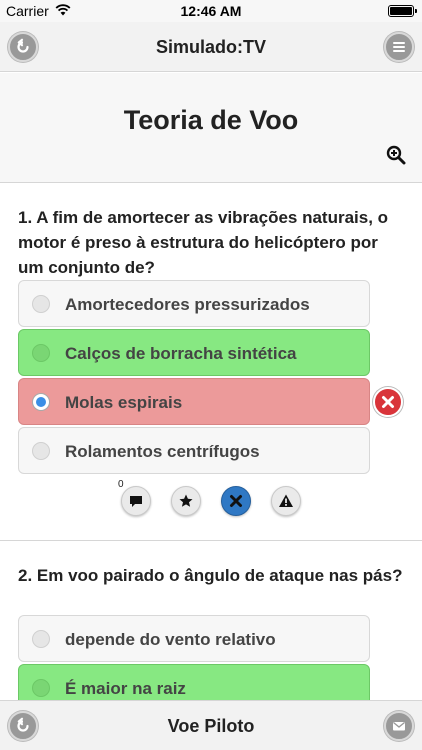  What do you see at coordinates (211, 120) in the screenshot?
I see `page-title: Teoria de Voo` at bounding box center [211, 120].